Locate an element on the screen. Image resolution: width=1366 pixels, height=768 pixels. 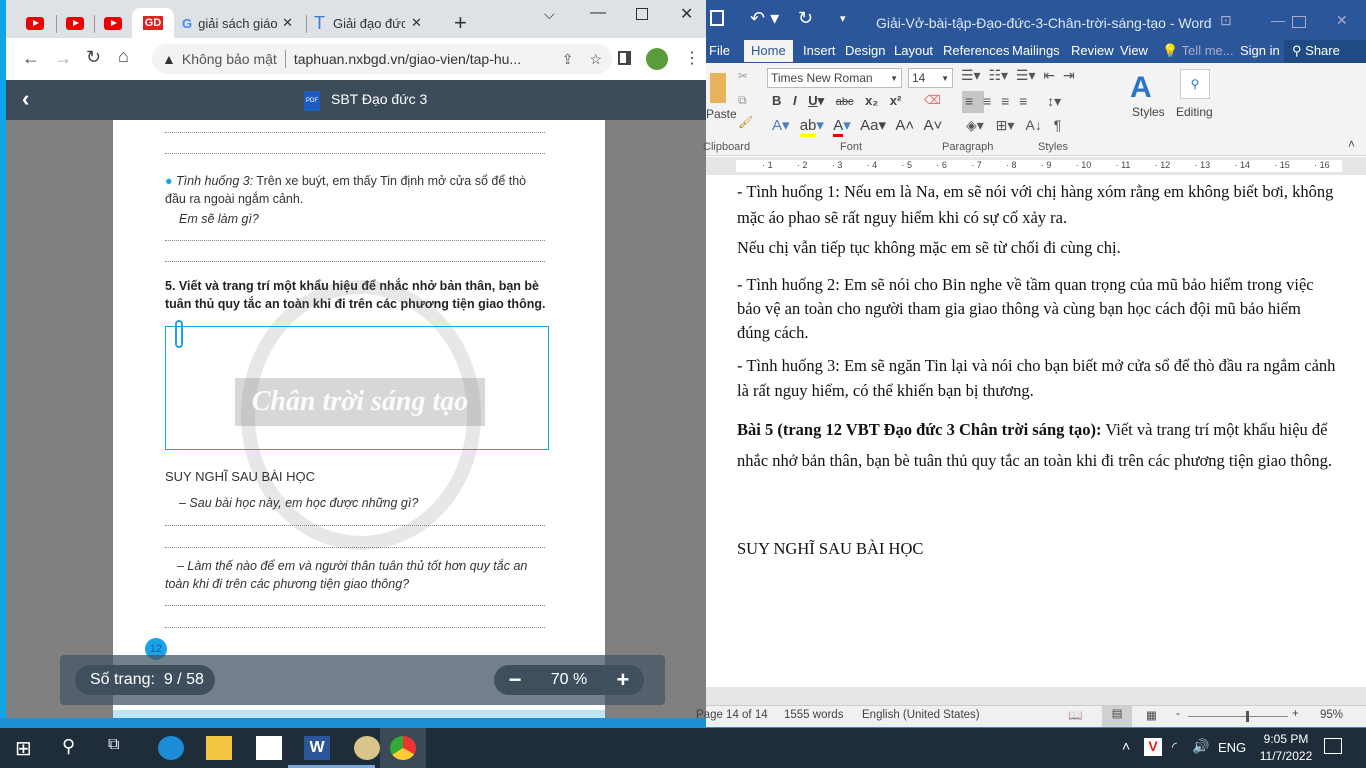
share-button: ⚲ Share is located at coordinates (1325, 51).